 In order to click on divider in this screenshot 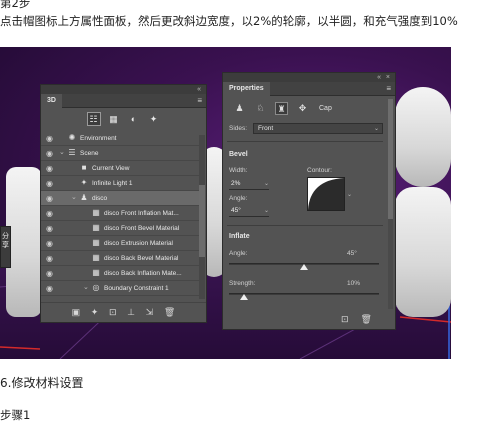, I will do `click(305, 225)`.